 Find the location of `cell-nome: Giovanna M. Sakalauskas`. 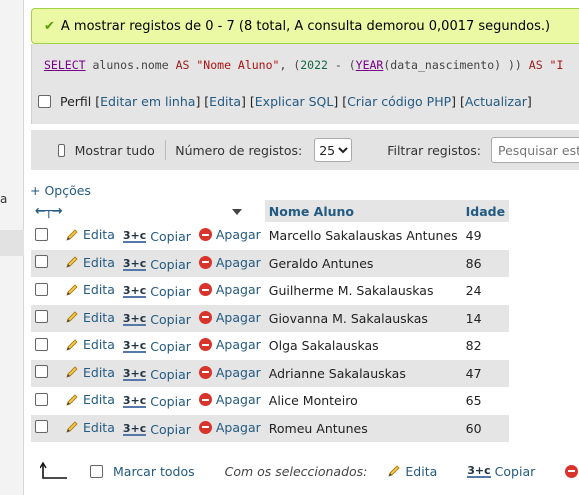

cell-nome: Giovanna M. Sakalauskas is located at coordinates (363, 318).